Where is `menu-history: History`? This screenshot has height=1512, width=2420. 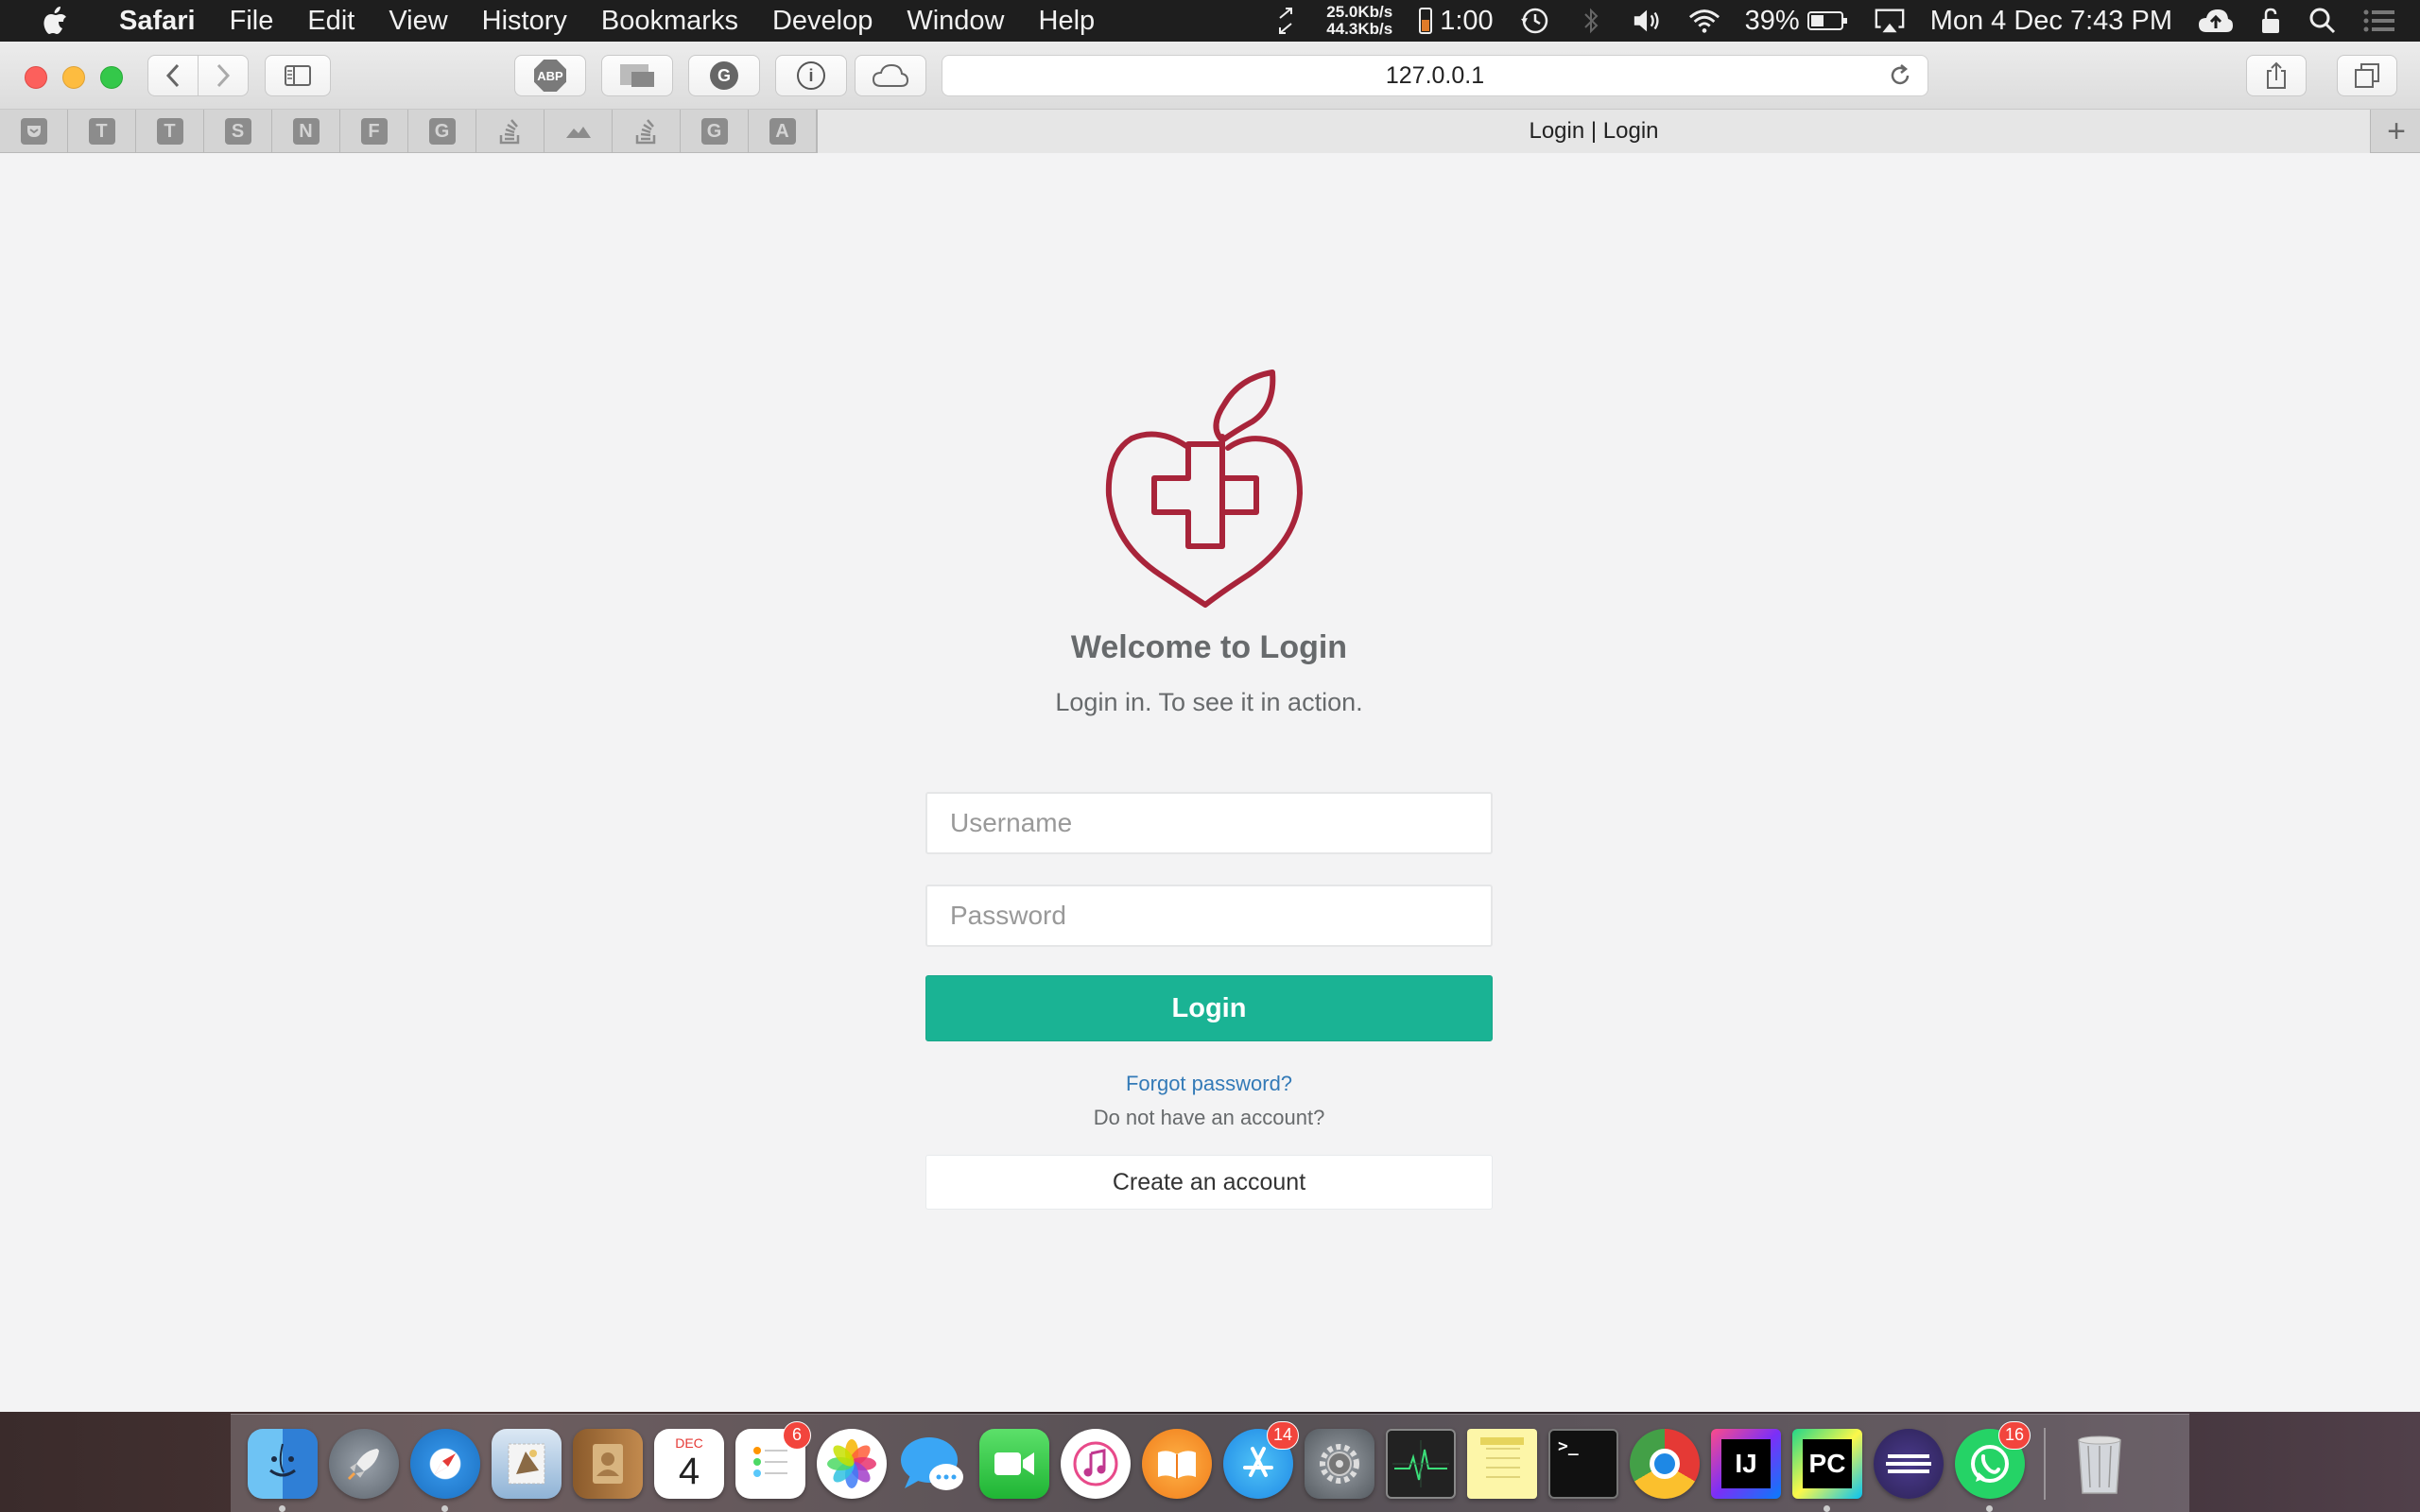
menu-history: History is located at coordinates (525, 21).